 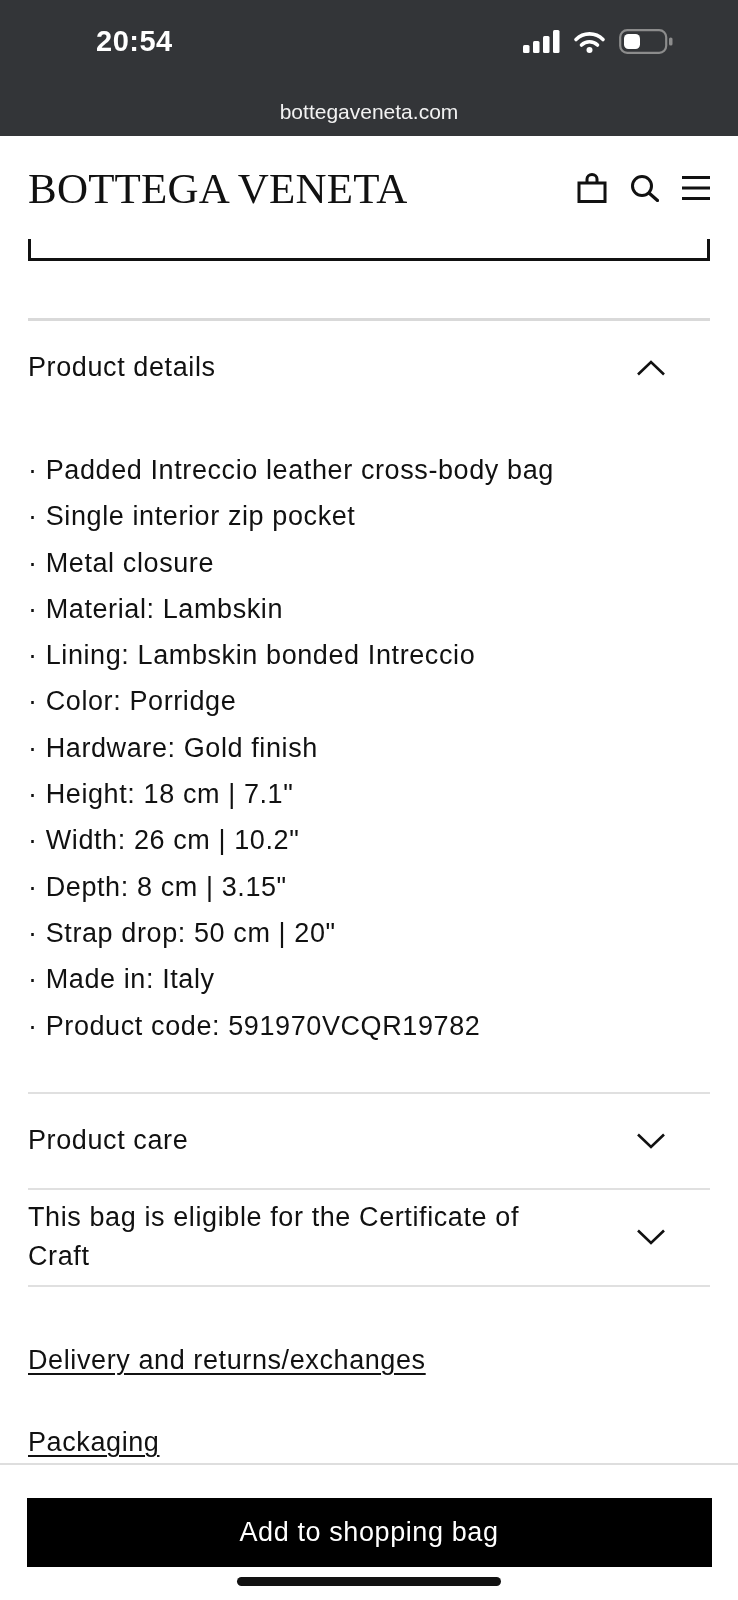 What do you see at coordinates (227, 1359) in the screenshot?
I see `text-link: Delivery and returns/exchanges` at bounding box center [227, 1359].